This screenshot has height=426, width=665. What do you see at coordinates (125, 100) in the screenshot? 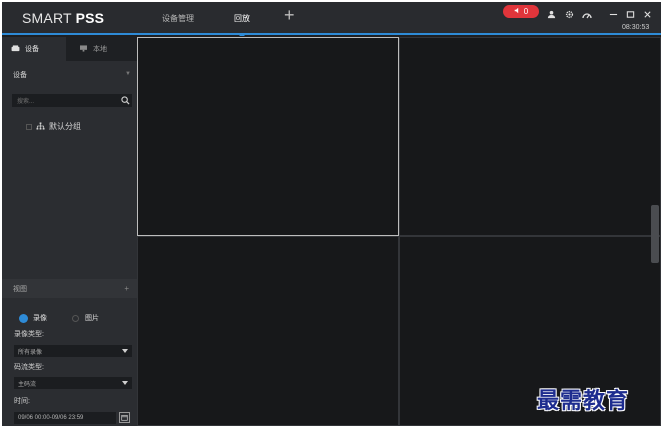
I see `search-icon` at bounding box center [125, 100].